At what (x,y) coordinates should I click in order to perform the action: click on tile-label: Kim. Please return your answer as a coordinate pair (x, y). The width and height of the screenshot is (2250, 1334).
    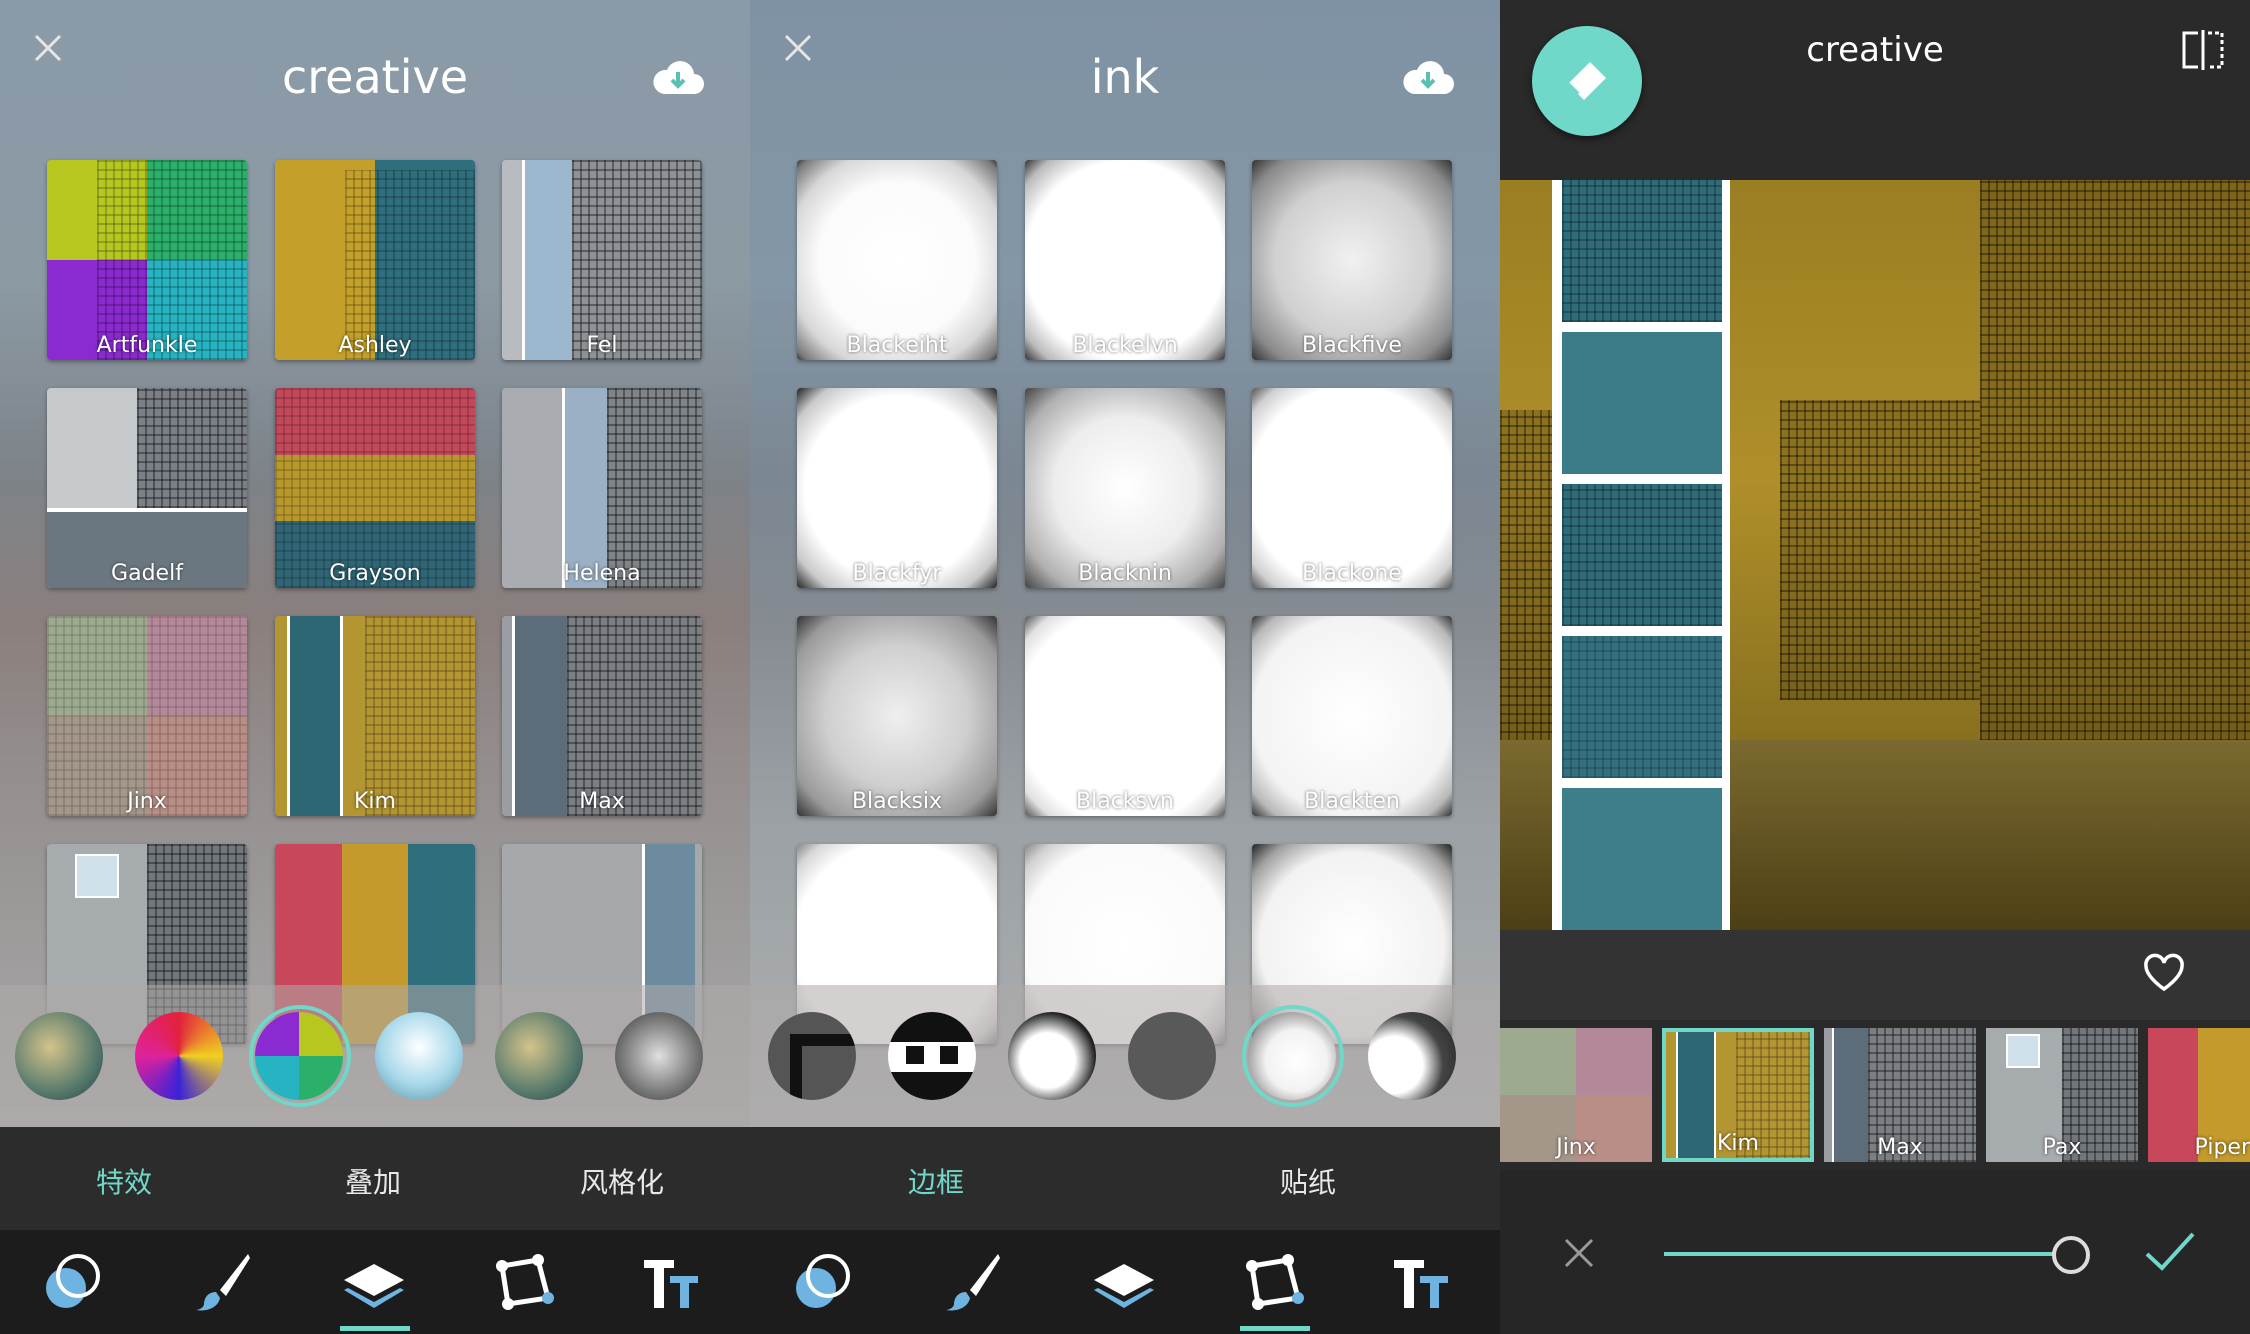
    Looking at the image, I should click on (375, 801).